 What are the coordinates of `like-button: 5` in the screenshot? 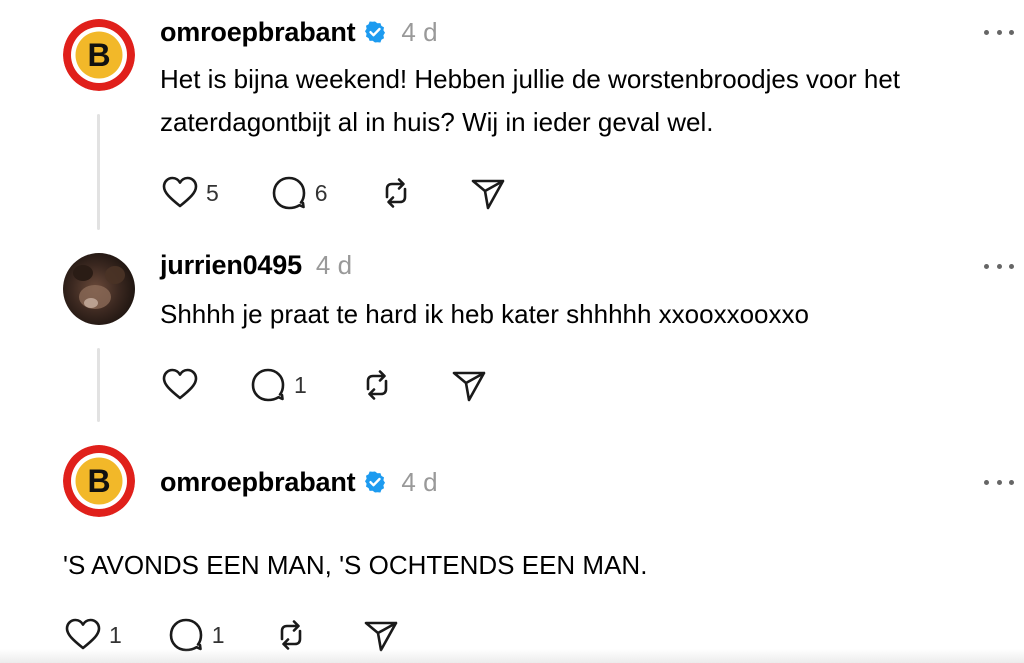 It's located at (189, 193).